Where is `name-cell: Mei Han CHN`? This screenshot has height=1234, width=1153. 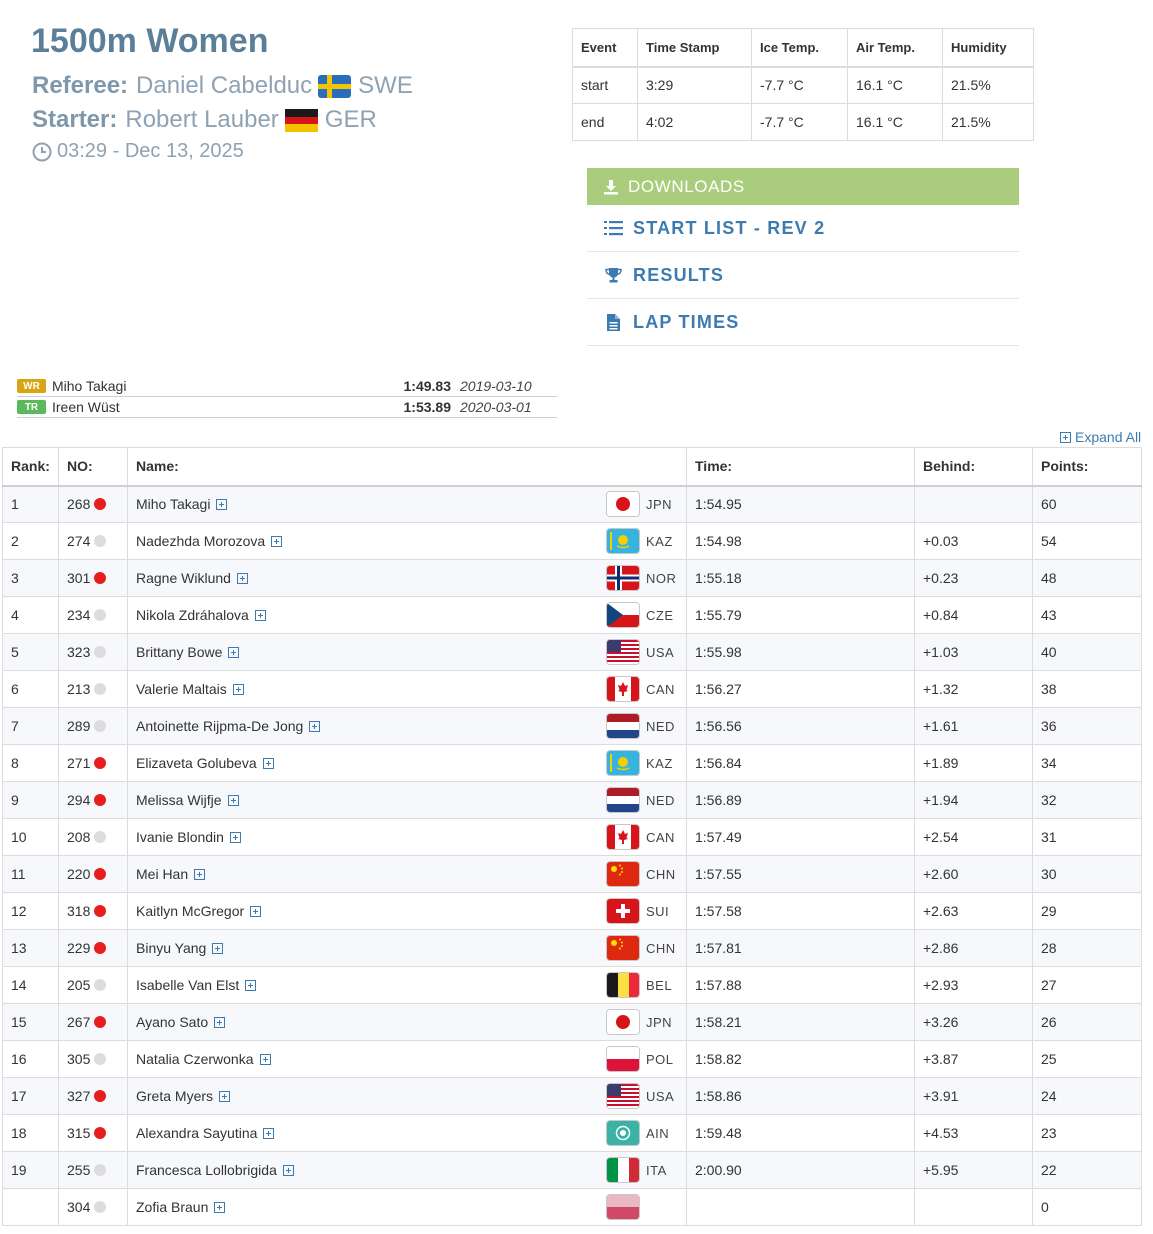 name-cell: Mei Han CHN is located at coordinates (407, 874).